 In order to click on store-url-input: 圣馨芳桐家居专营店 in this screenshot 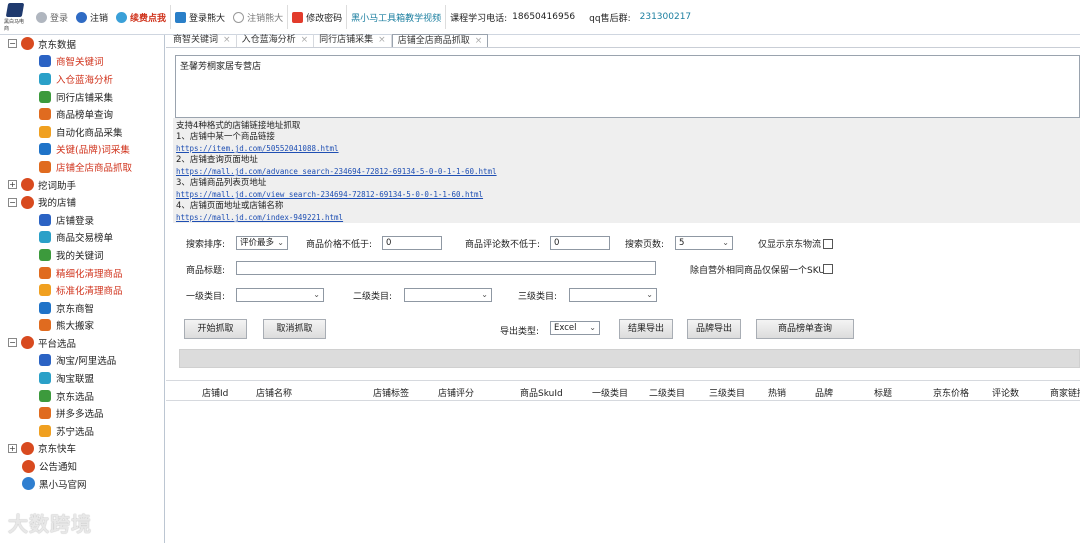, I will do `click(627, 86)`.